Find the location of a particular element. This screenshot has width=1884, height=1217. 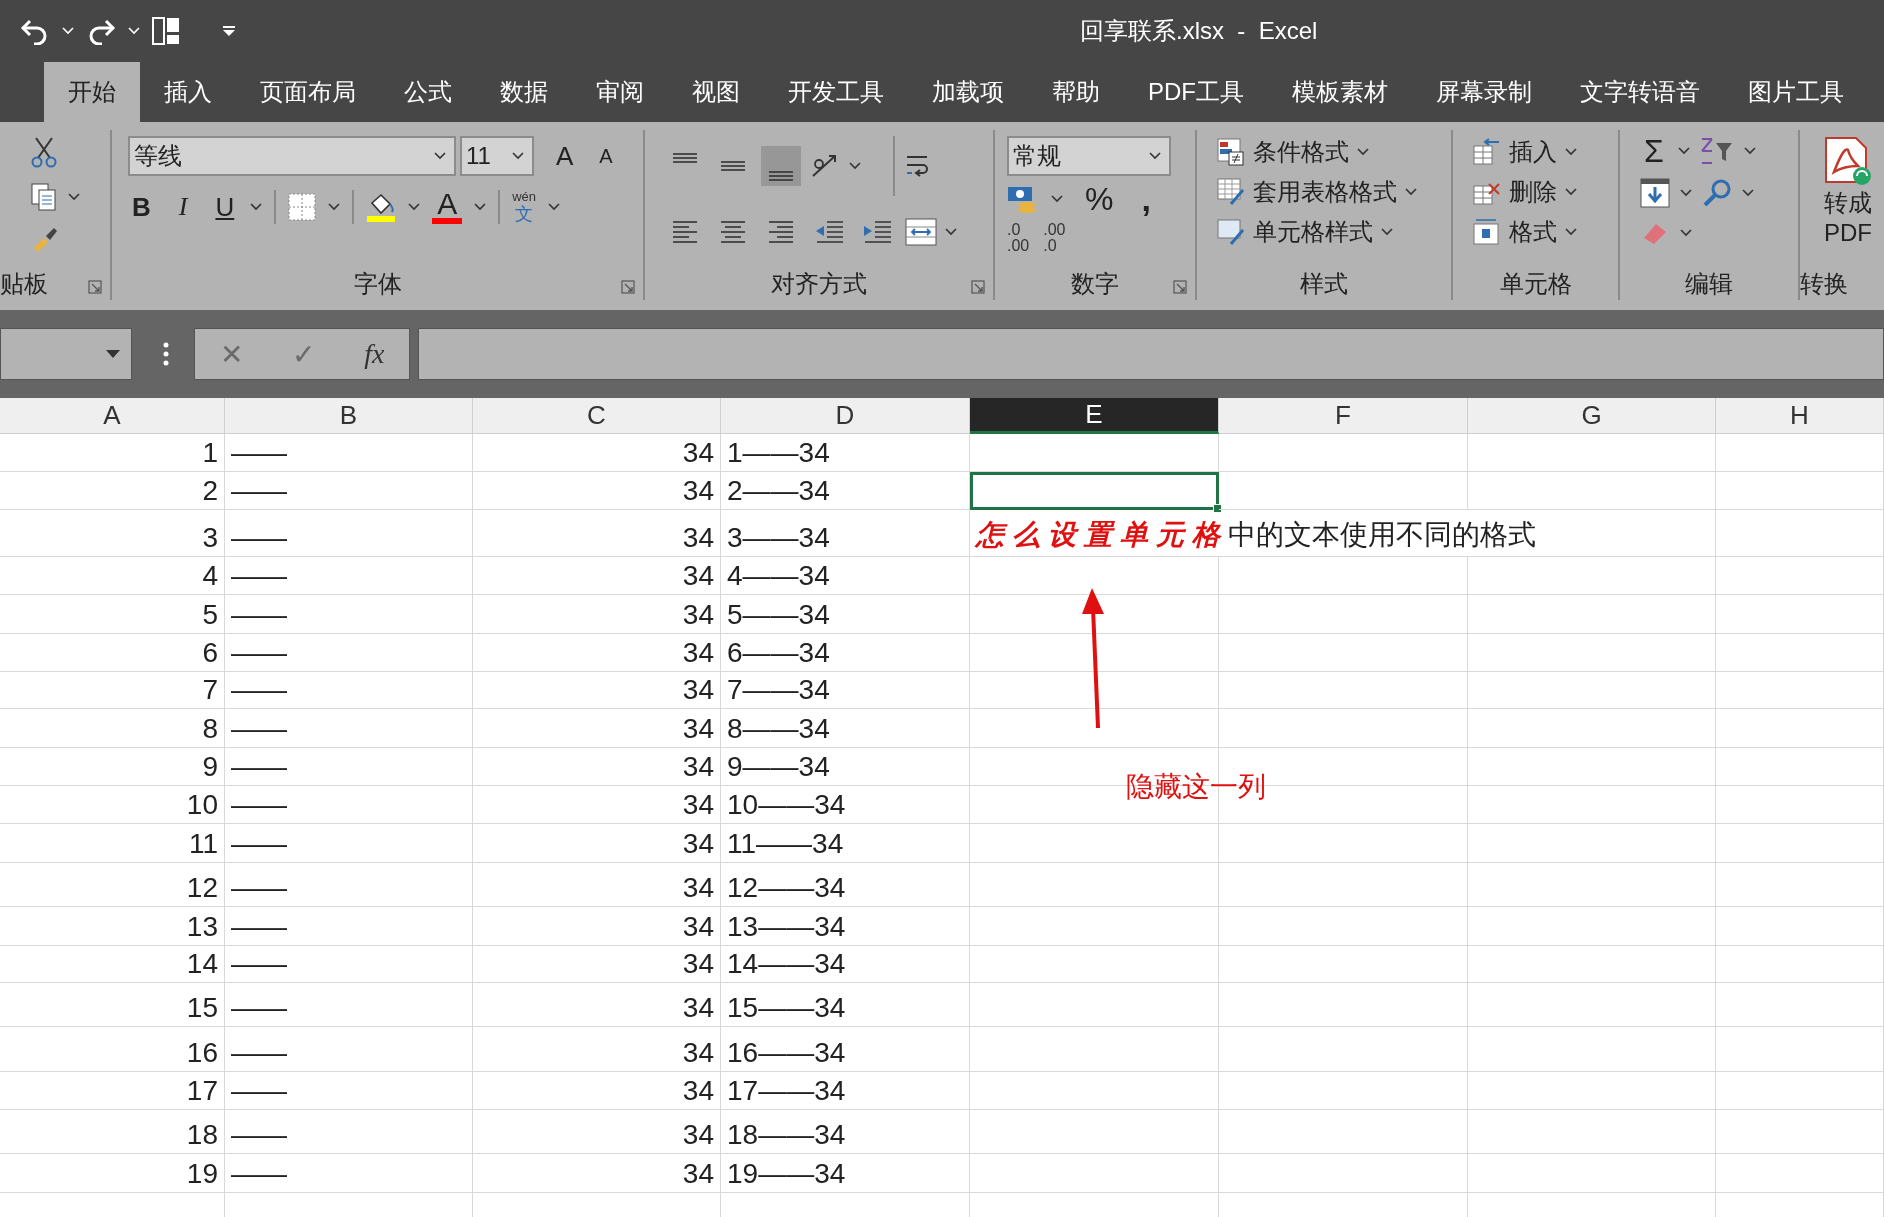

cells-menu-button: 删除 is located at coordinates (1540, 192).